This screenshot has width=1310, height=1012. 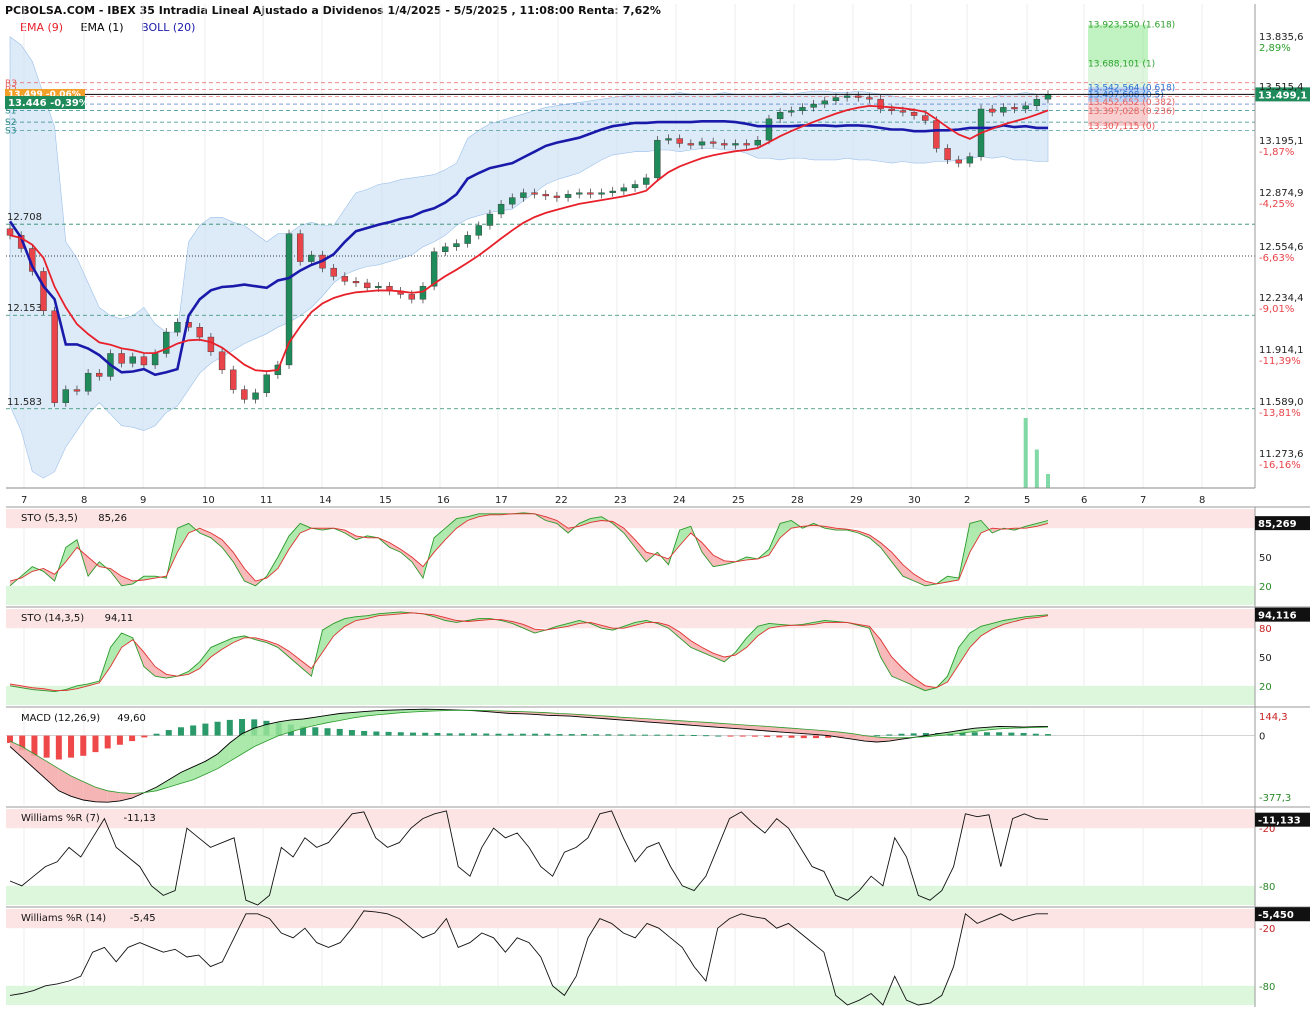 What do you see at coordinates (84, 500) in the screenshot?
I see `x-tick-1: 8` at bounding box center [84, 500].